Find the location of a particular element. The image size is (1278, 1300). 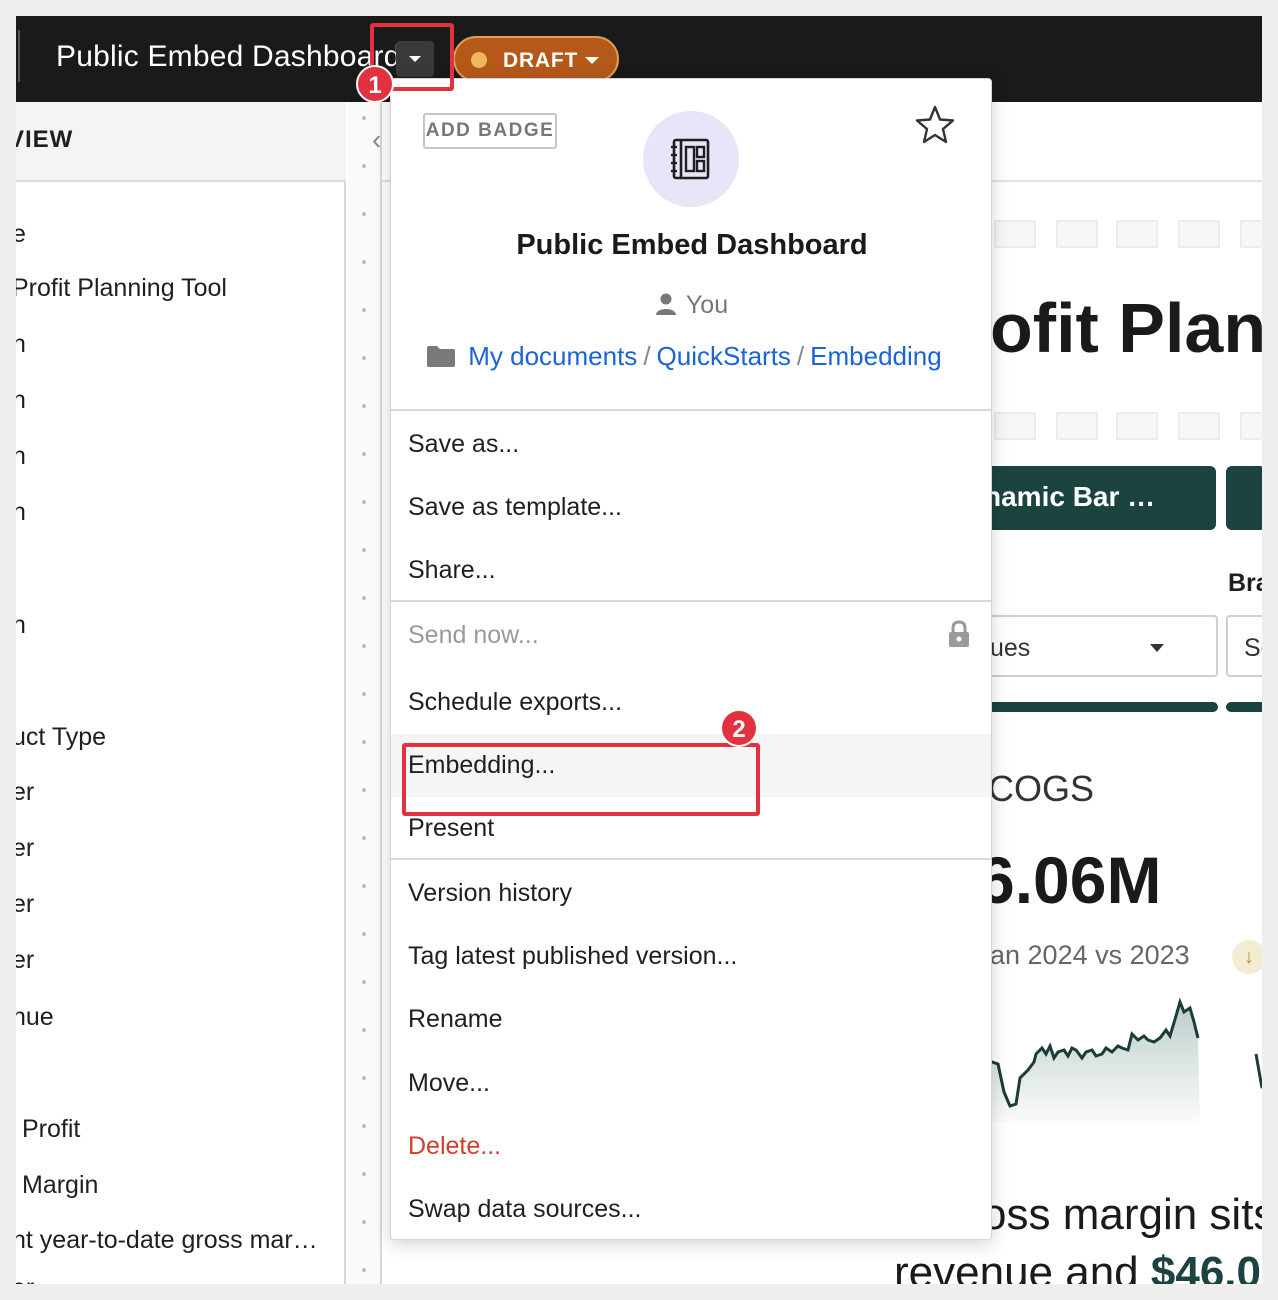

workbook-icon is located at coordinates (690, 159).